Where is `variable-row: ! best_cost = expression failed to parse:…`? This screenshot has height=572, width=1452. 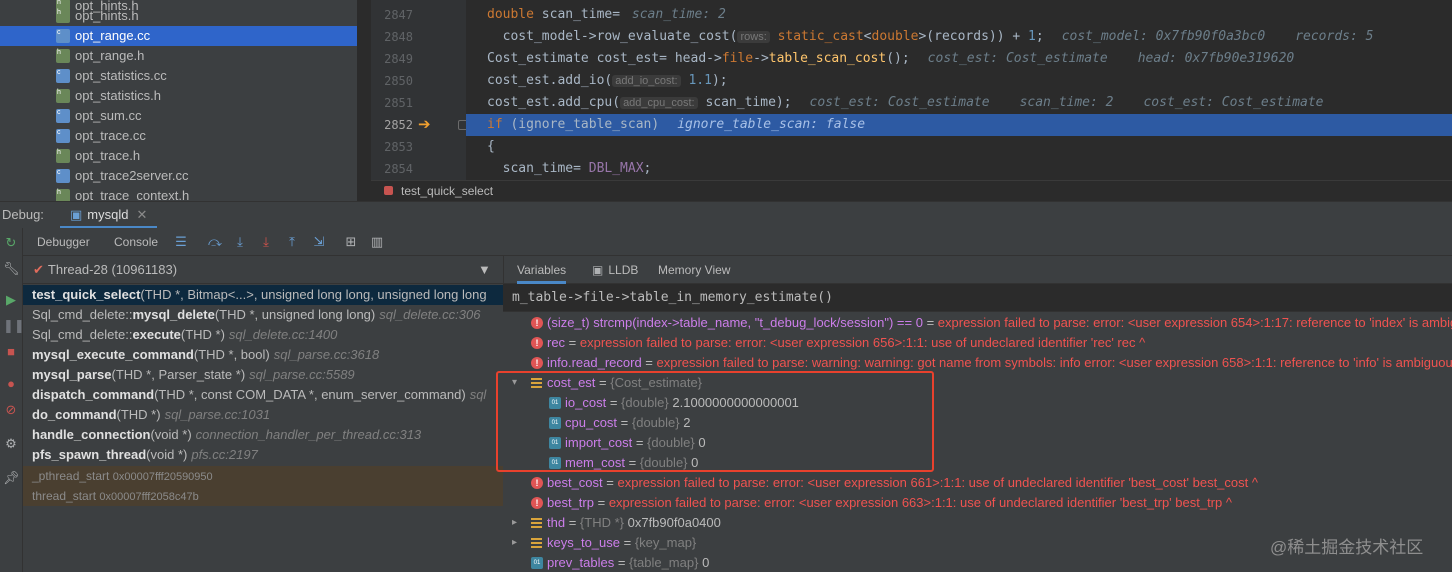
variable-row: ! best_cost = expression failed to parse:… is located at coordinates (977, 483).